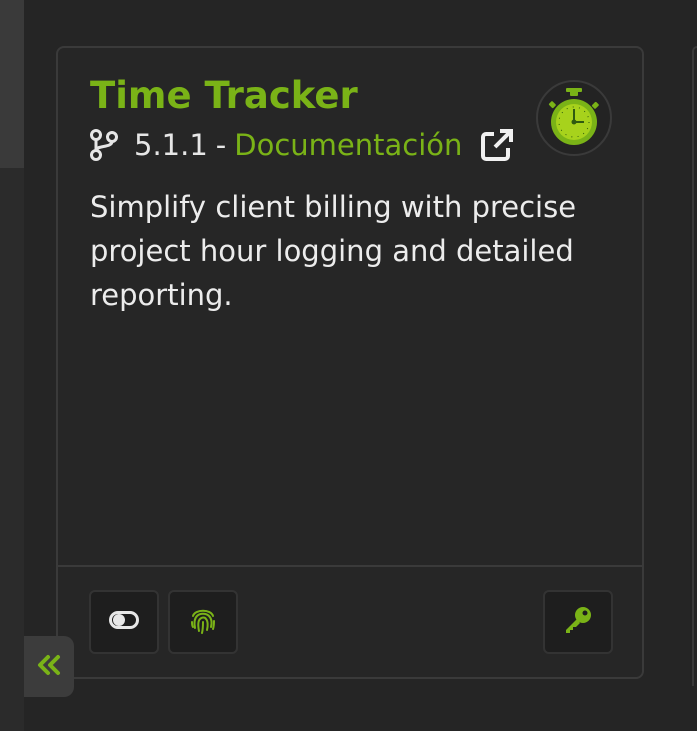  What do you see at coordinates (350, 566) in the screenshot?
I see `card-footer-divider` at bounding box center [350, 566].